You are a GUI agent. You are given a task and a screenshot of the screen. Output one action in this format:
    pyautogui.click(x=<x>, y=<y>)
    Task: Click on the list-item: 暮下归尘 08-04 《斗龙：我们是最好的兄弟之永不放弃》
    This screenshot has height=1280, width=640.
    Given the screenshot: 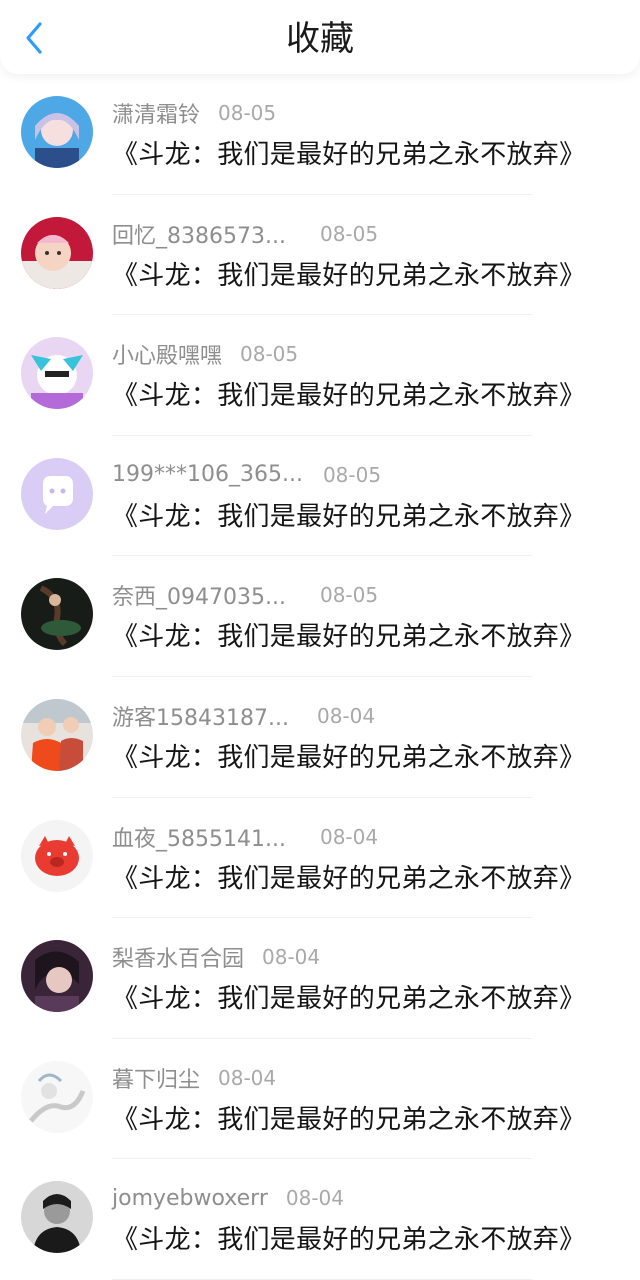 What is the action you would take?
    pyautogui.click(x=320, y=1099)
    